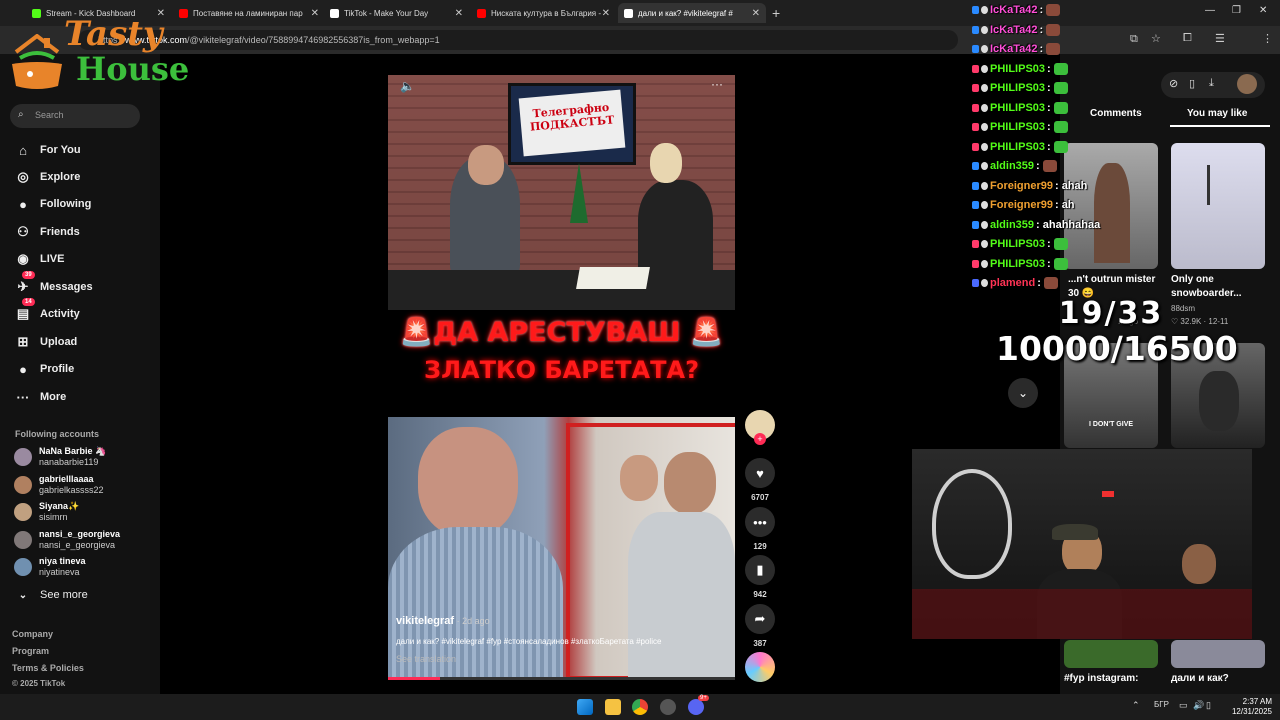 The width and height of the screenshot is (1280, 720). I want to click on footer-terms: Terms & Policies, so click(48, 668).